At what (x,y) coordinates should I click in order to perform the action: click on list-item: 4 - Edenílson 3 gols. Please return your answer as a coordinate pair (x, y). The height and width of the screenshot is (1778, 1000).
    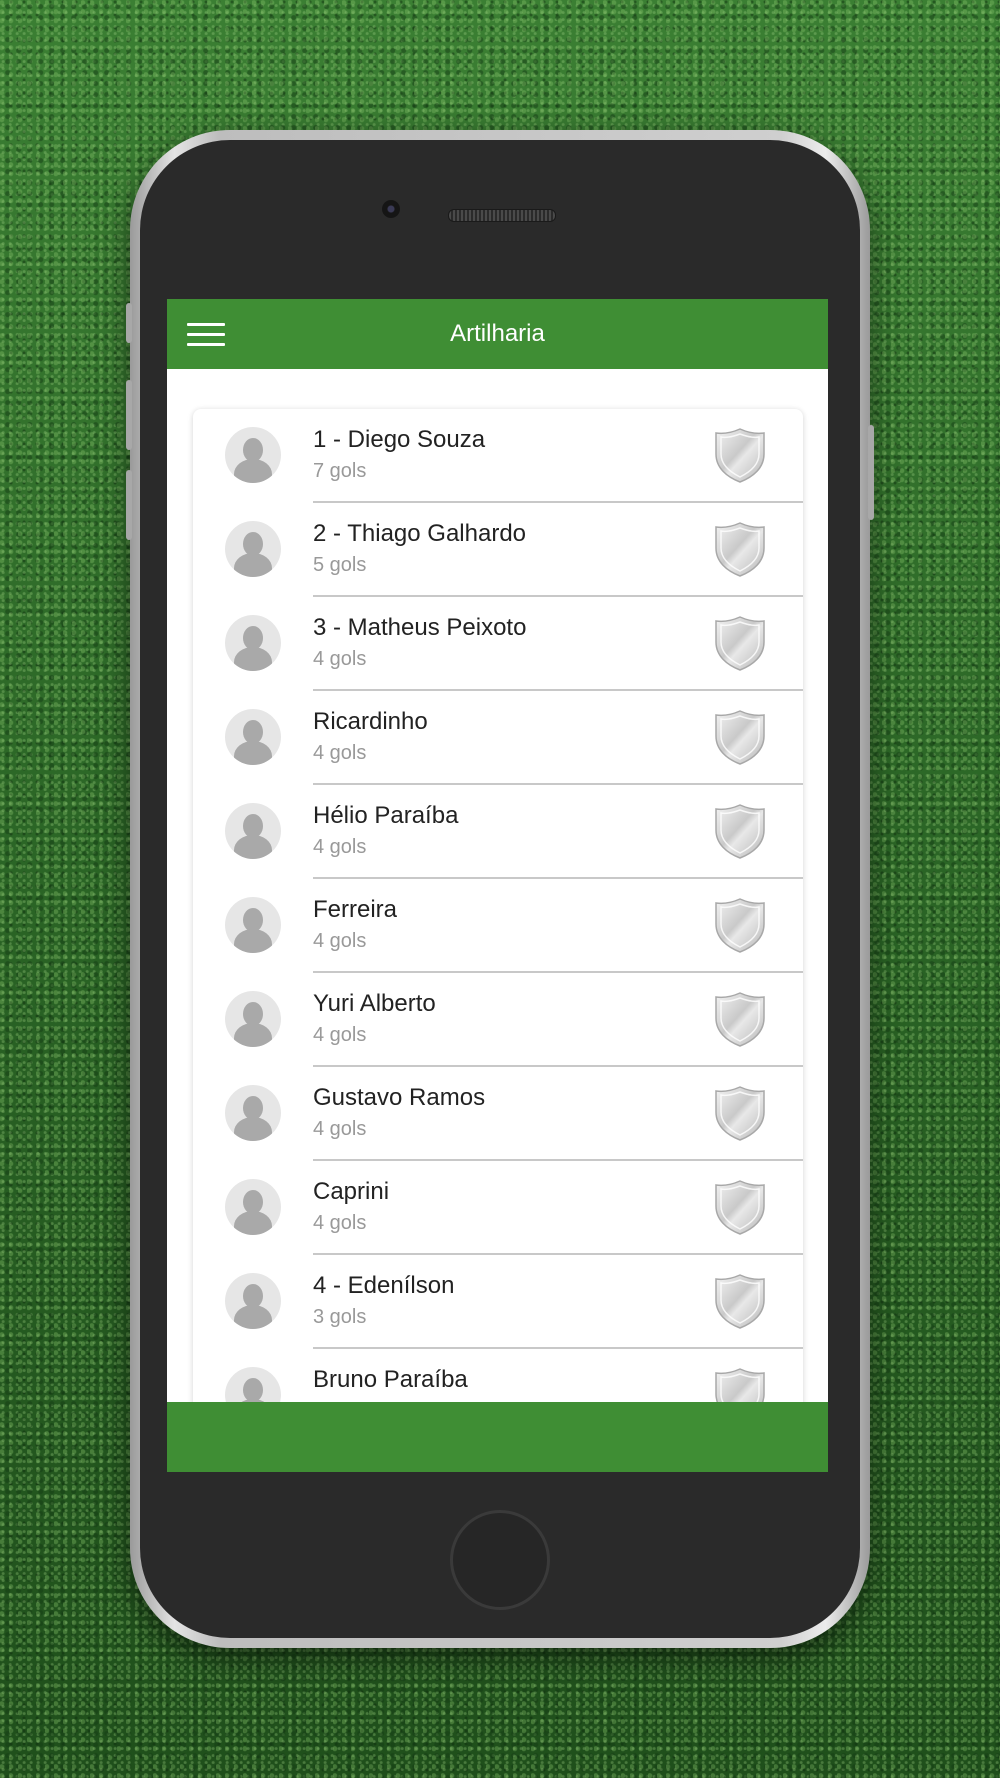
    Looking at the image, I should click on (498, 1302).